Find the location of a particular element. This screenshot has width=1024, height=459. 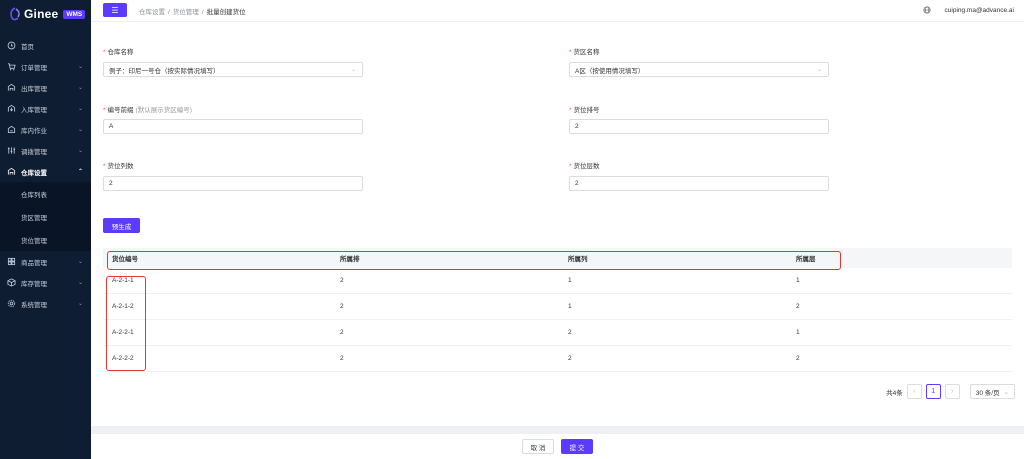

zone-name-label-text: 货区名称 is located at coordinates (586, 52).